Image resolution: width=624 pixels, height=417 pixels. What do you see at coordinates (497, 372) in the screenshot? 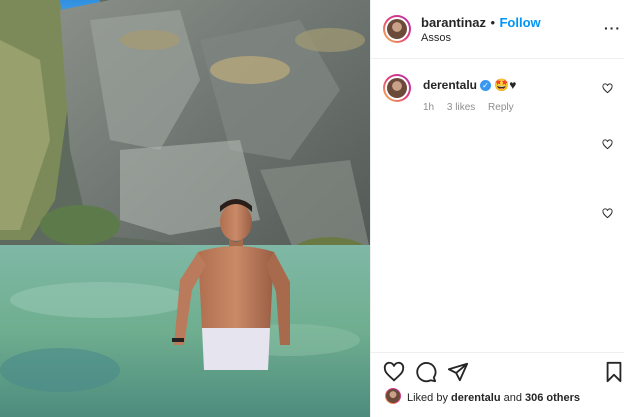
I see `post-action-bar` at bounding box center [497, 372].